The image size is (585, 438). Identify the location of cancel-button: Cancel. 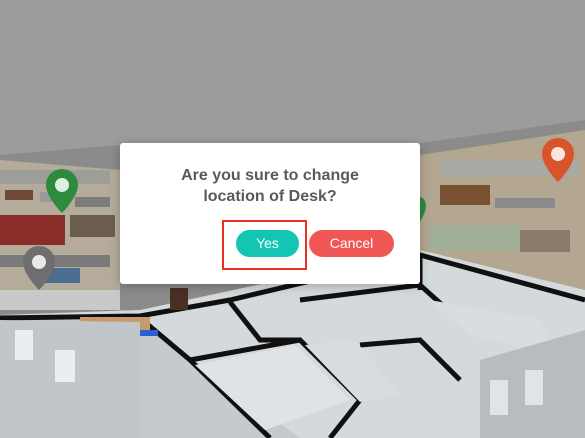
(351, 243).